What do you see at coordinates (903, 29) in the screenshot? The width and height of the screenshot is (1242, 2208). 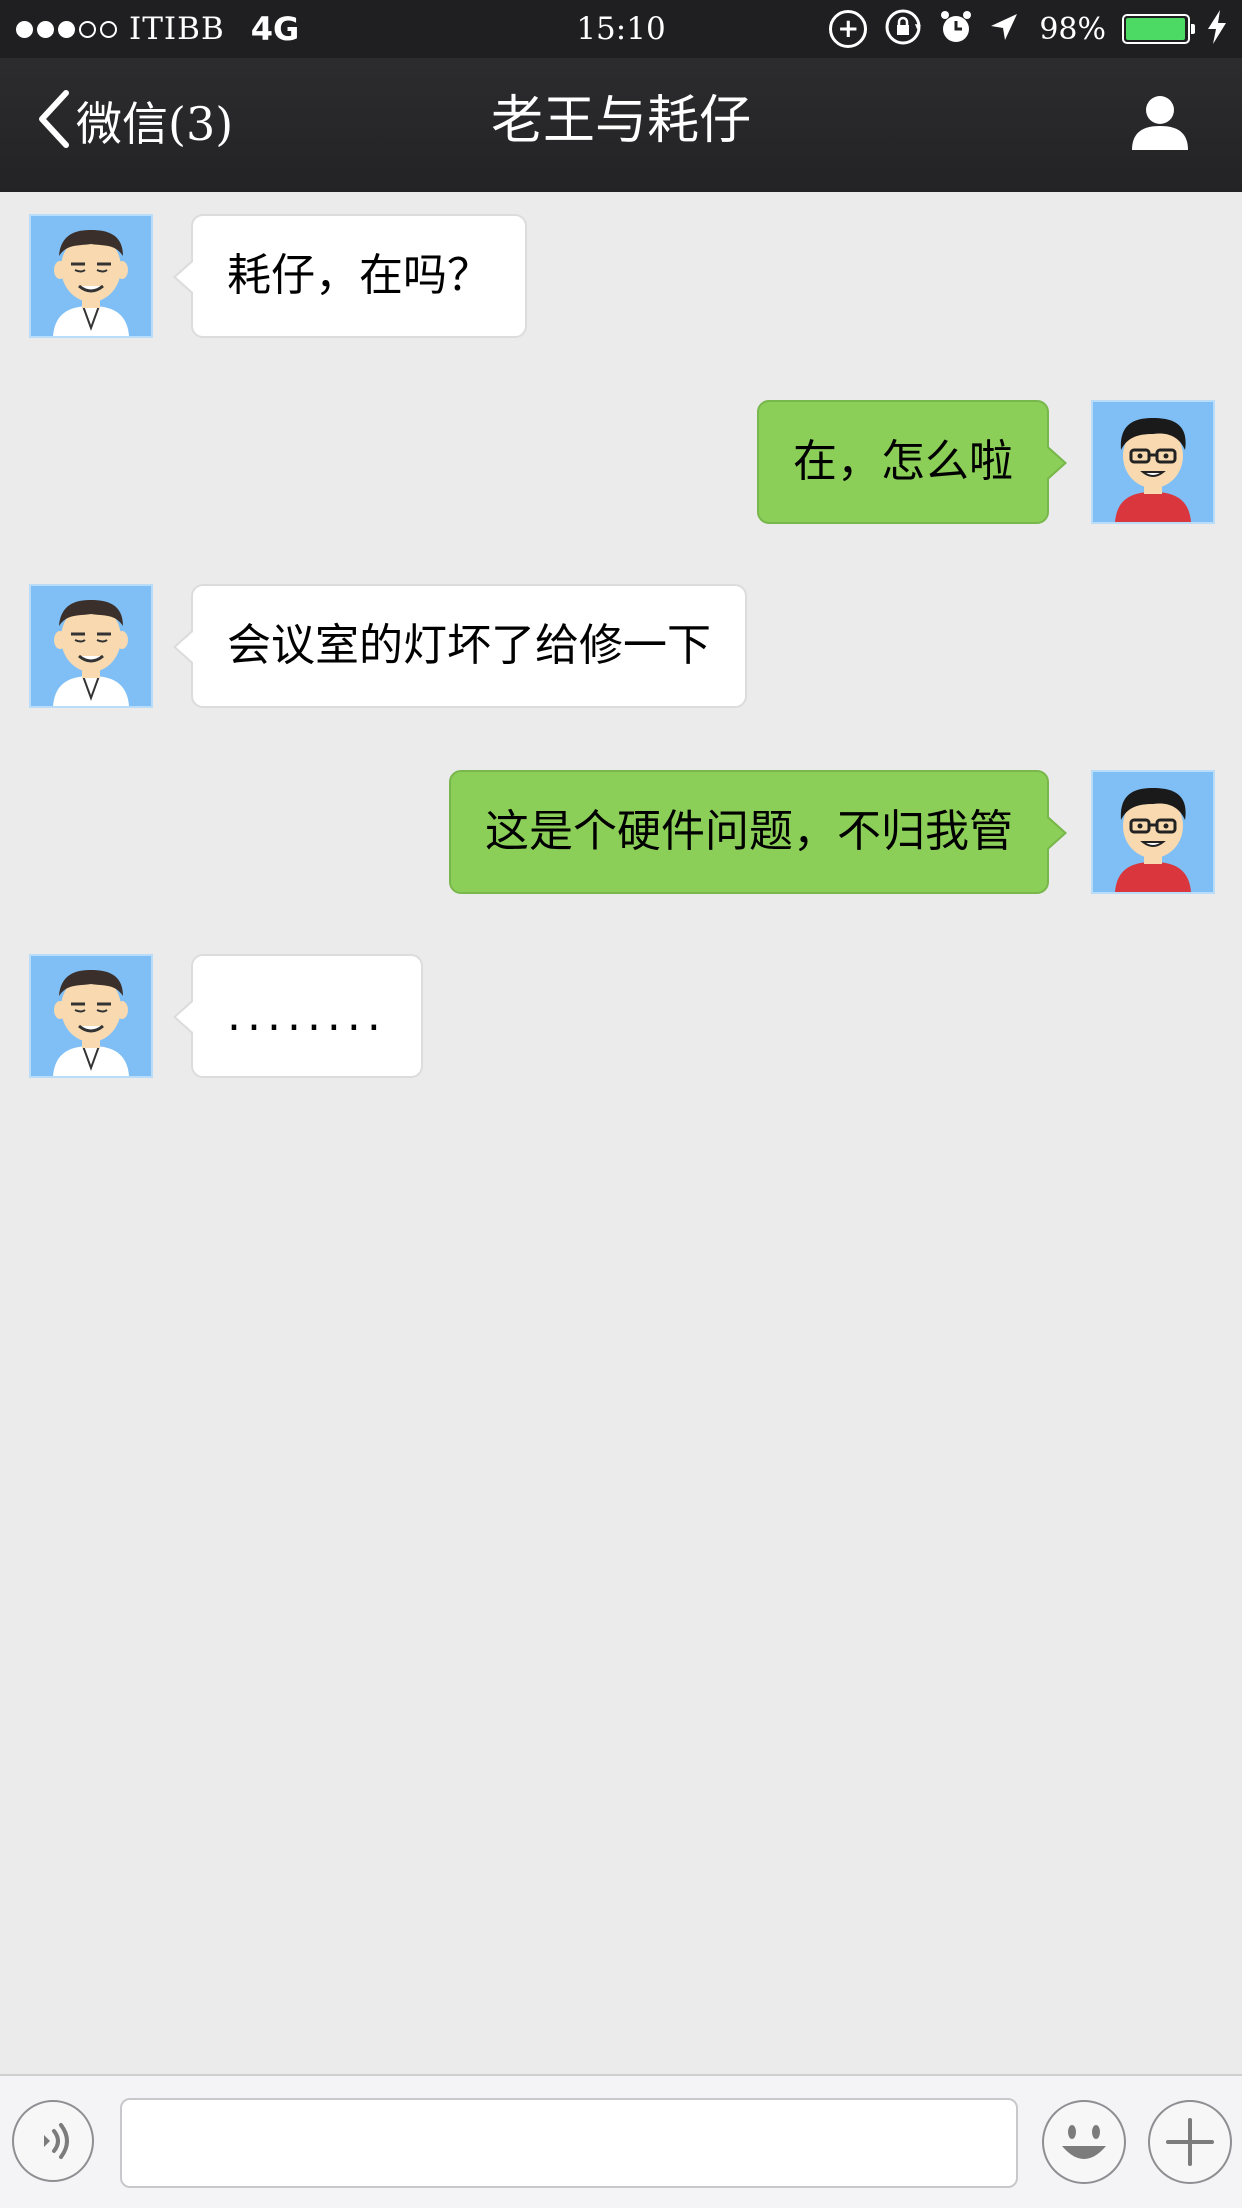 I see `rotation-lock-icon` at bounding box center [903, 29].